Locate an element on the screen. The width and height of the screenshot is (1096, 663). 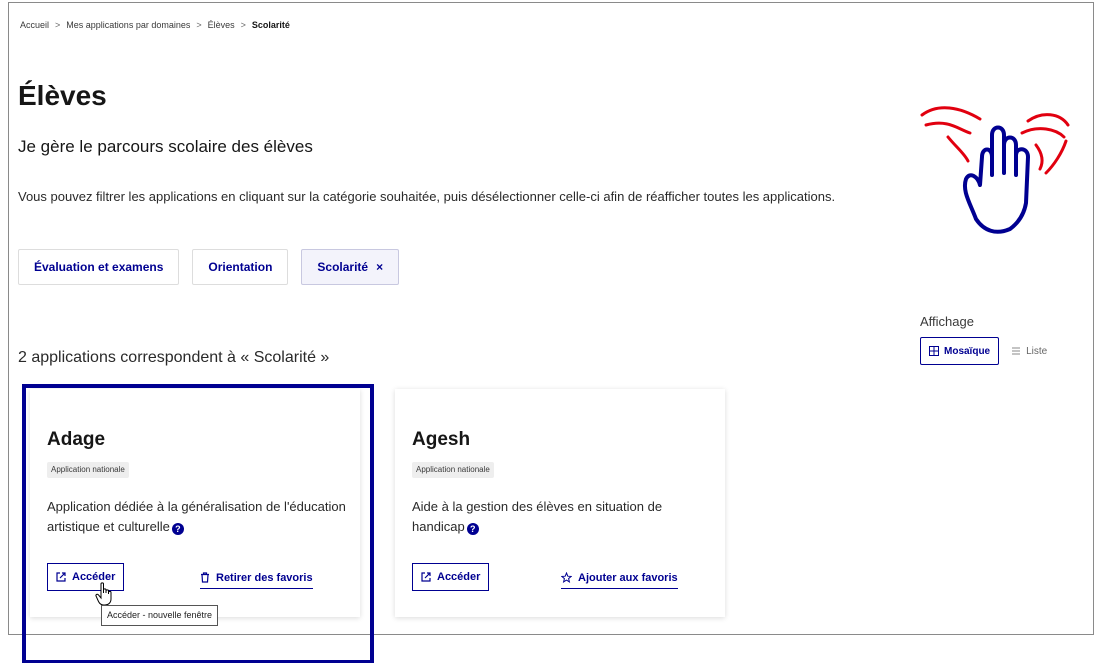
breadcrumb-eleves: Élèves is located at coordinates (221, 25).